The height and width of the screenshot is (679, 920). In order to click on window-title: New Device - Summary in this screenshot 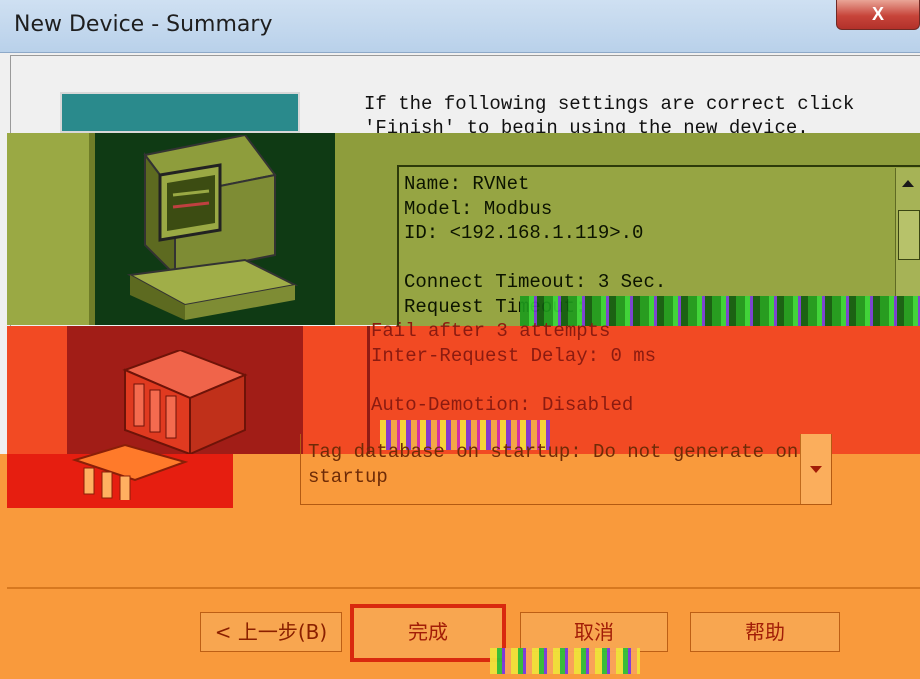, I will do `click(143, 24)`.